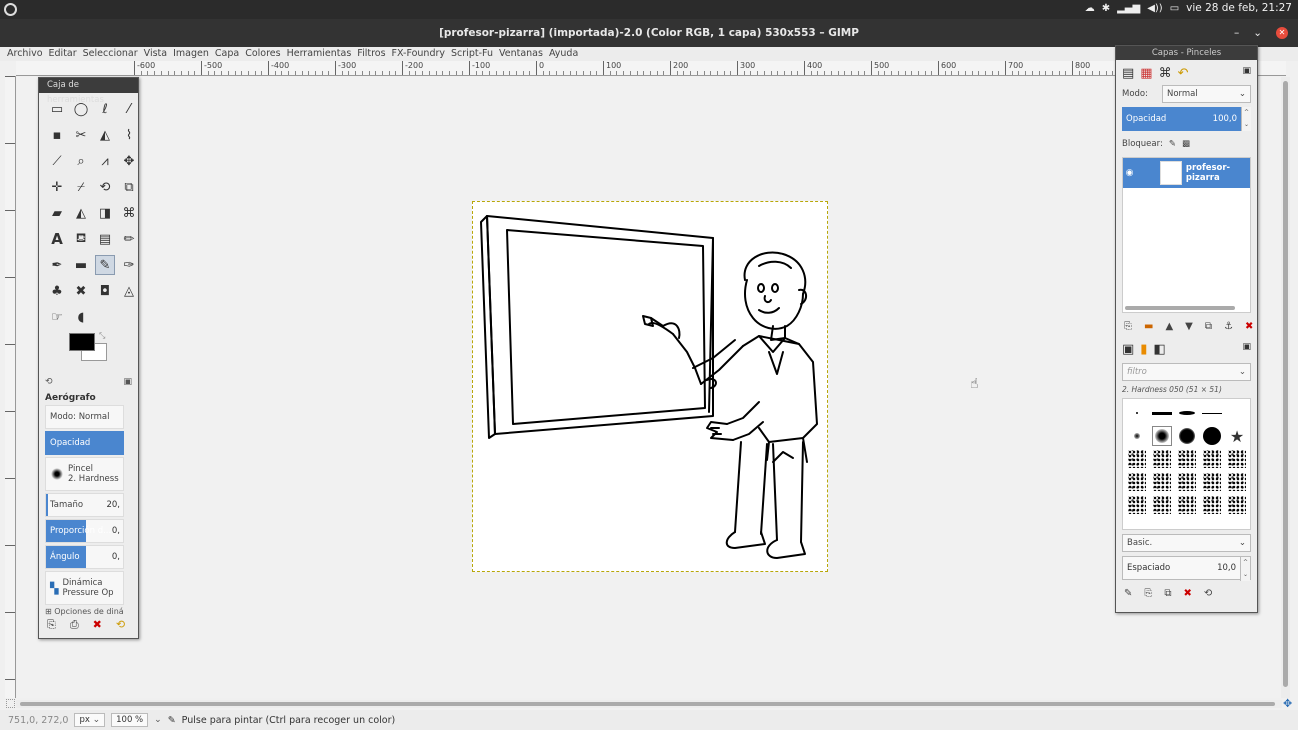 The width and height of the screenshot is (1298, 730). What do you see at coordinates (1246, 119) in the screenshot?
I see `opacity-spinner: ^ ⌄` at bounding box center [1246, 119].